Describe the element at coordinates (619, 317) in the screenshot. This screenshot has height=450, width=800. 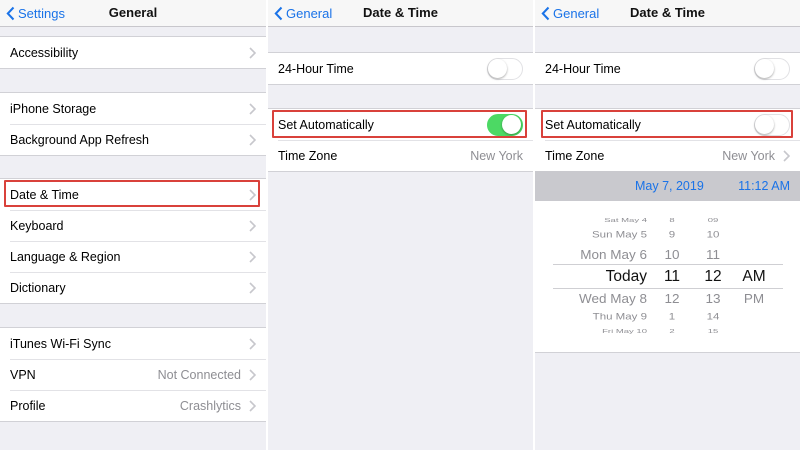
I see `picker-day: Thu May 9` at that location.